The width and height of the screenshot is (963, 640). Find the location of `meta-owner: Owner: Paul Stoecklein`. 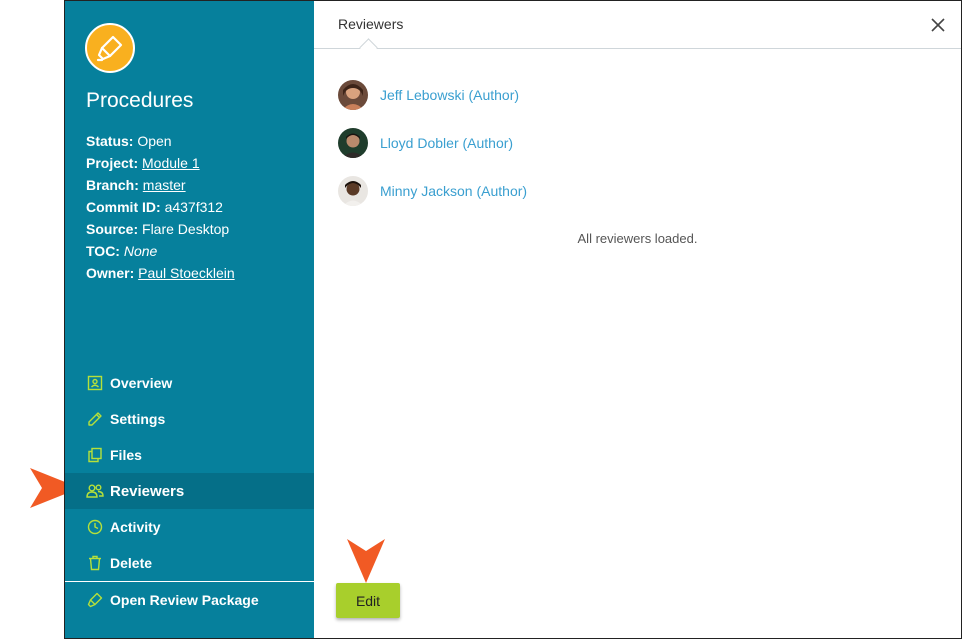

meta-owner: Owner: Paul Stoecklein is located at coordinates (160, 273).